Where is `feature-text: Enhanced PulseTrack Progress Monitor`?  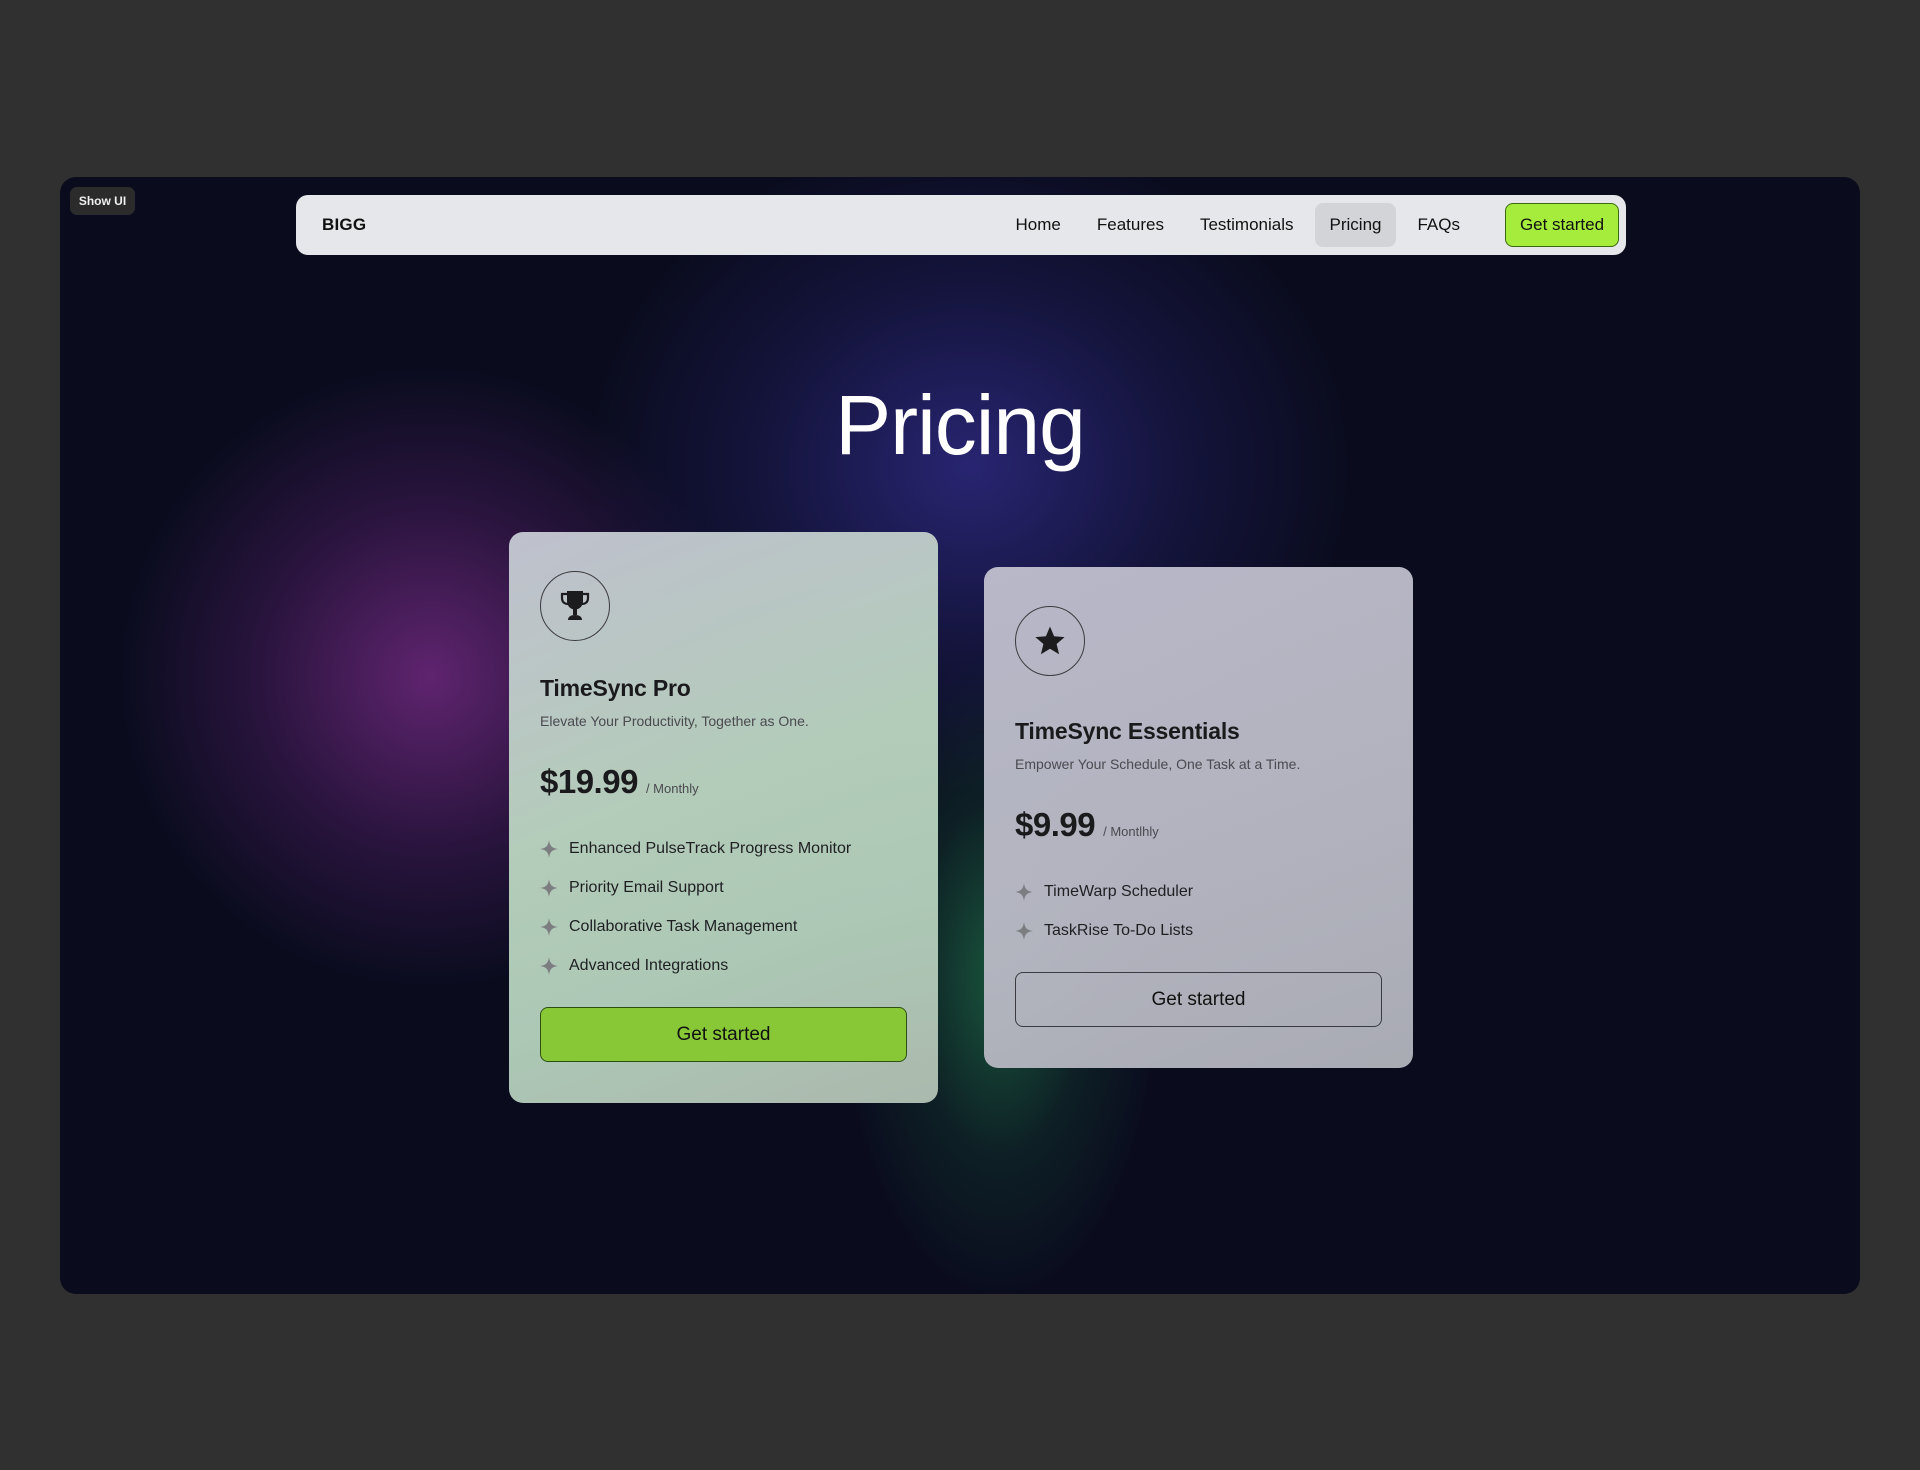
feature-text: Enhanced PulseTrack Progress Monitor is located at coordinates (710, 848).